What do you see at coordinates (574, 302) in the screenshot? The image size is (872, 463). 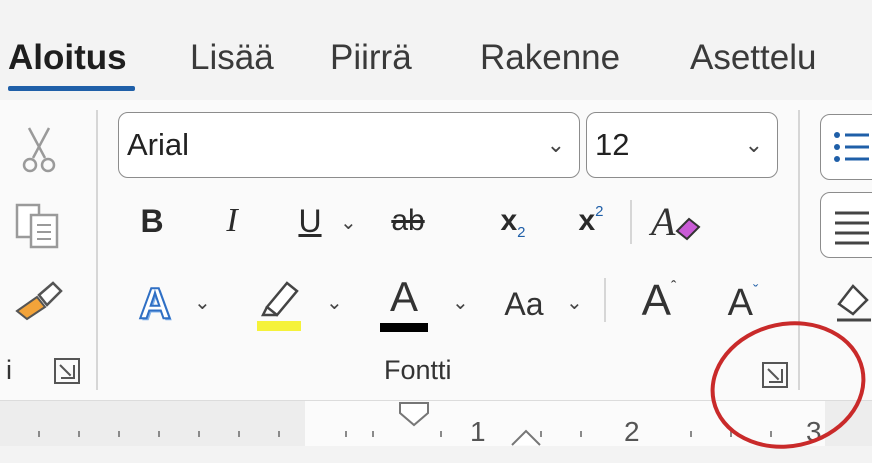 I see `change-case-dropdown-icon: ⌄` at bounding box center [574, 302].